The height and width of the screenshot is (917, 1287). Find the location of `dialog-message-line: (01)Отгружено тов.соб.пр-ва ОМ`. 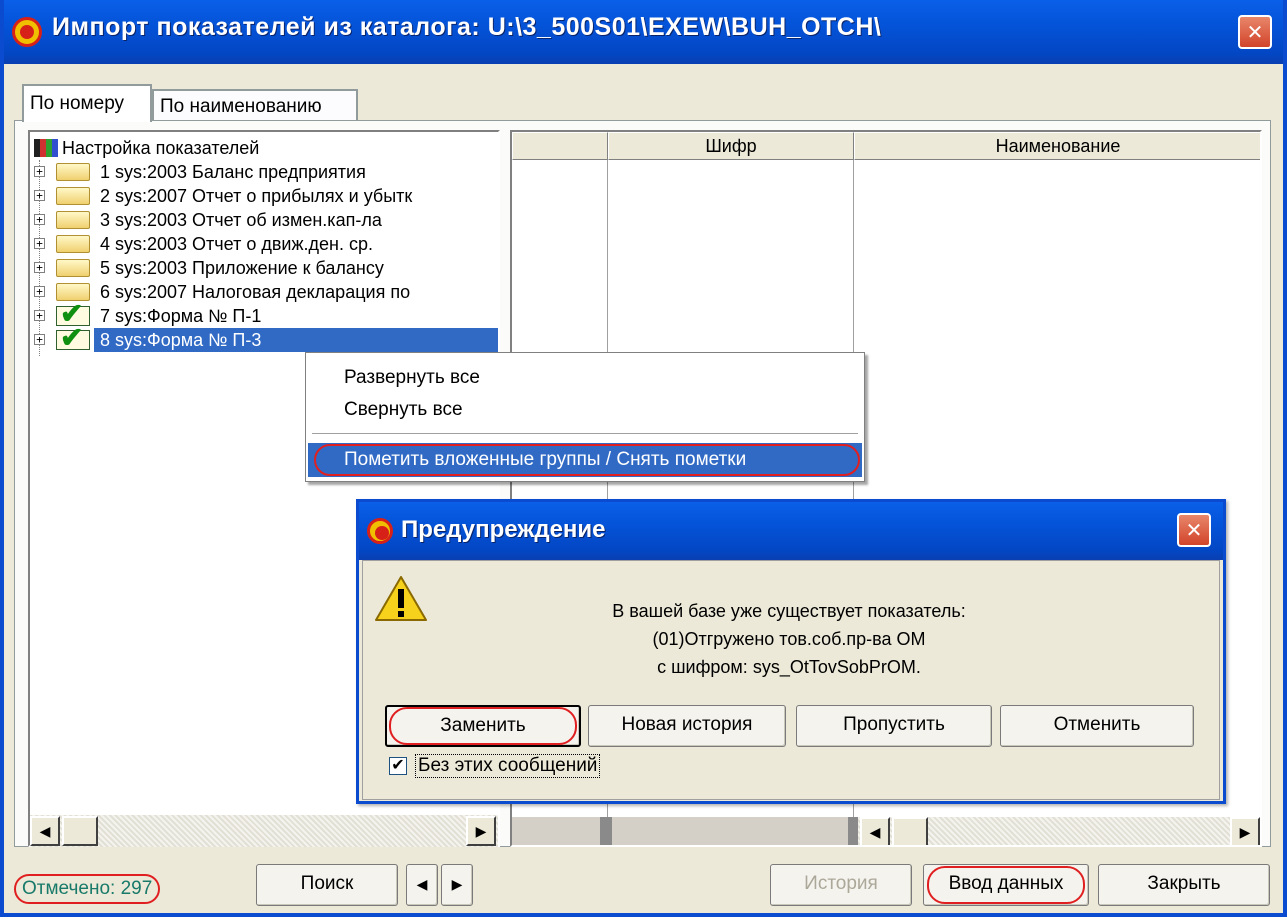

dialog-message-line: (01)Отгружено тов.соб.пр-ва ОМ is located at coordinates (789, 639).